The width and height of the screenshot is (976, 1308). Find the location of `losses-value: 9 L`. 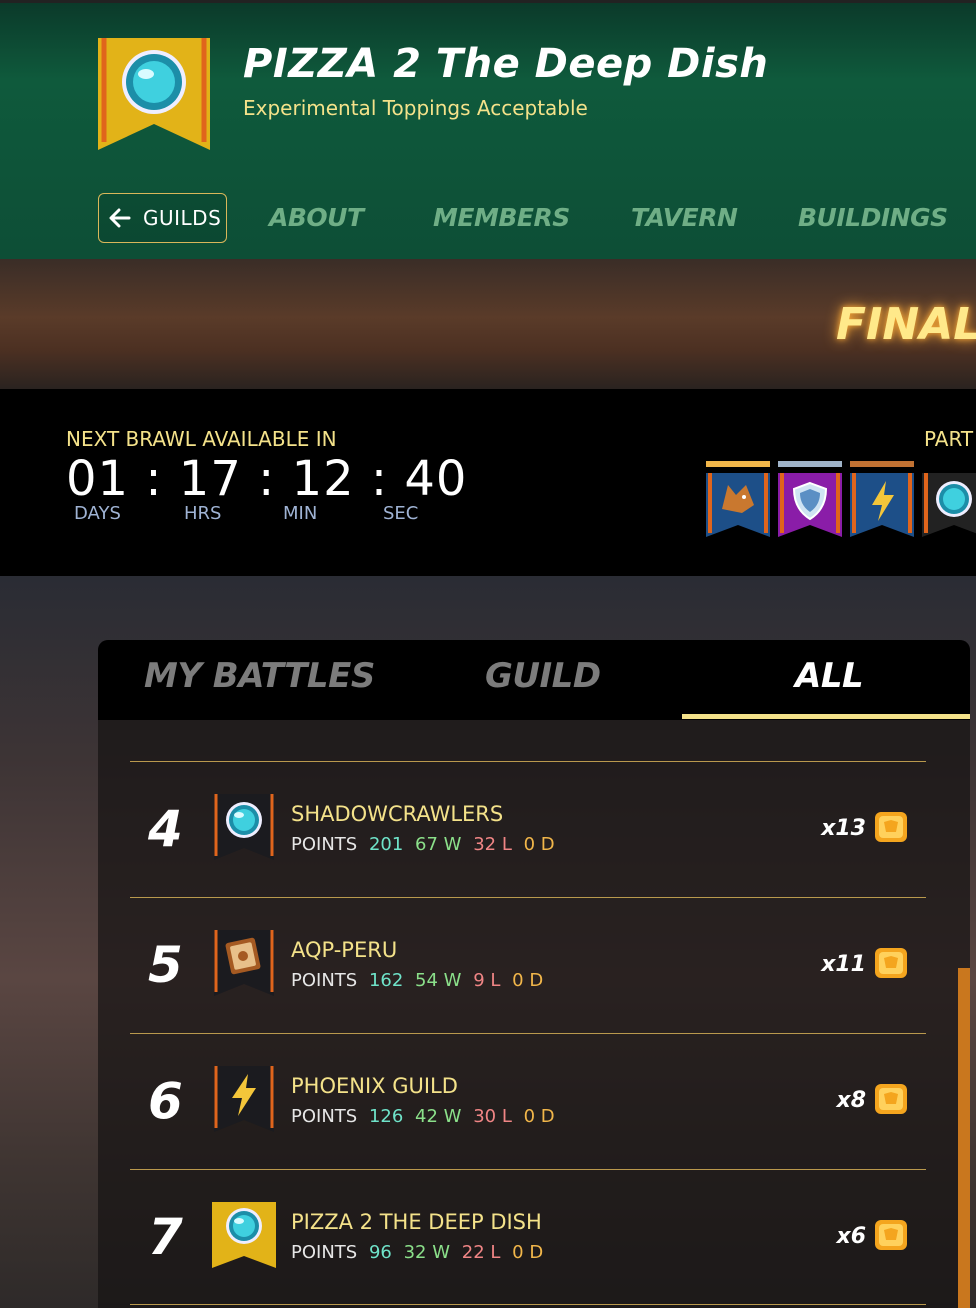

losses-value: 9 L is located at coordinates (487, 980).